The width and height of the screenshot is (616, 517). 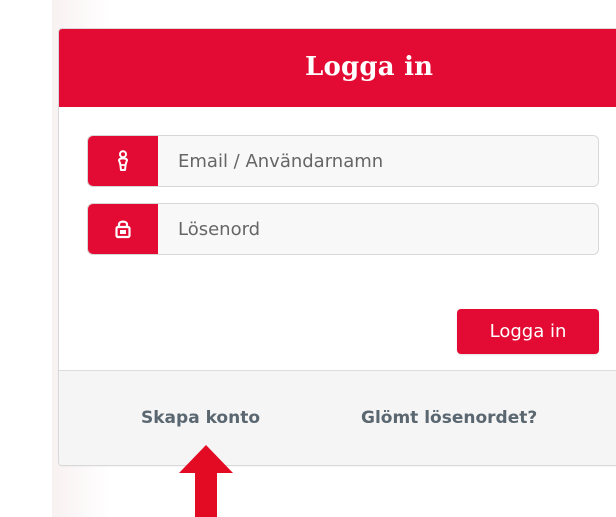 What do you see at coordinates (200, 418) in the screenshot?
I see `create-account-link: Skapa konto` at bounding box center [200, 418].